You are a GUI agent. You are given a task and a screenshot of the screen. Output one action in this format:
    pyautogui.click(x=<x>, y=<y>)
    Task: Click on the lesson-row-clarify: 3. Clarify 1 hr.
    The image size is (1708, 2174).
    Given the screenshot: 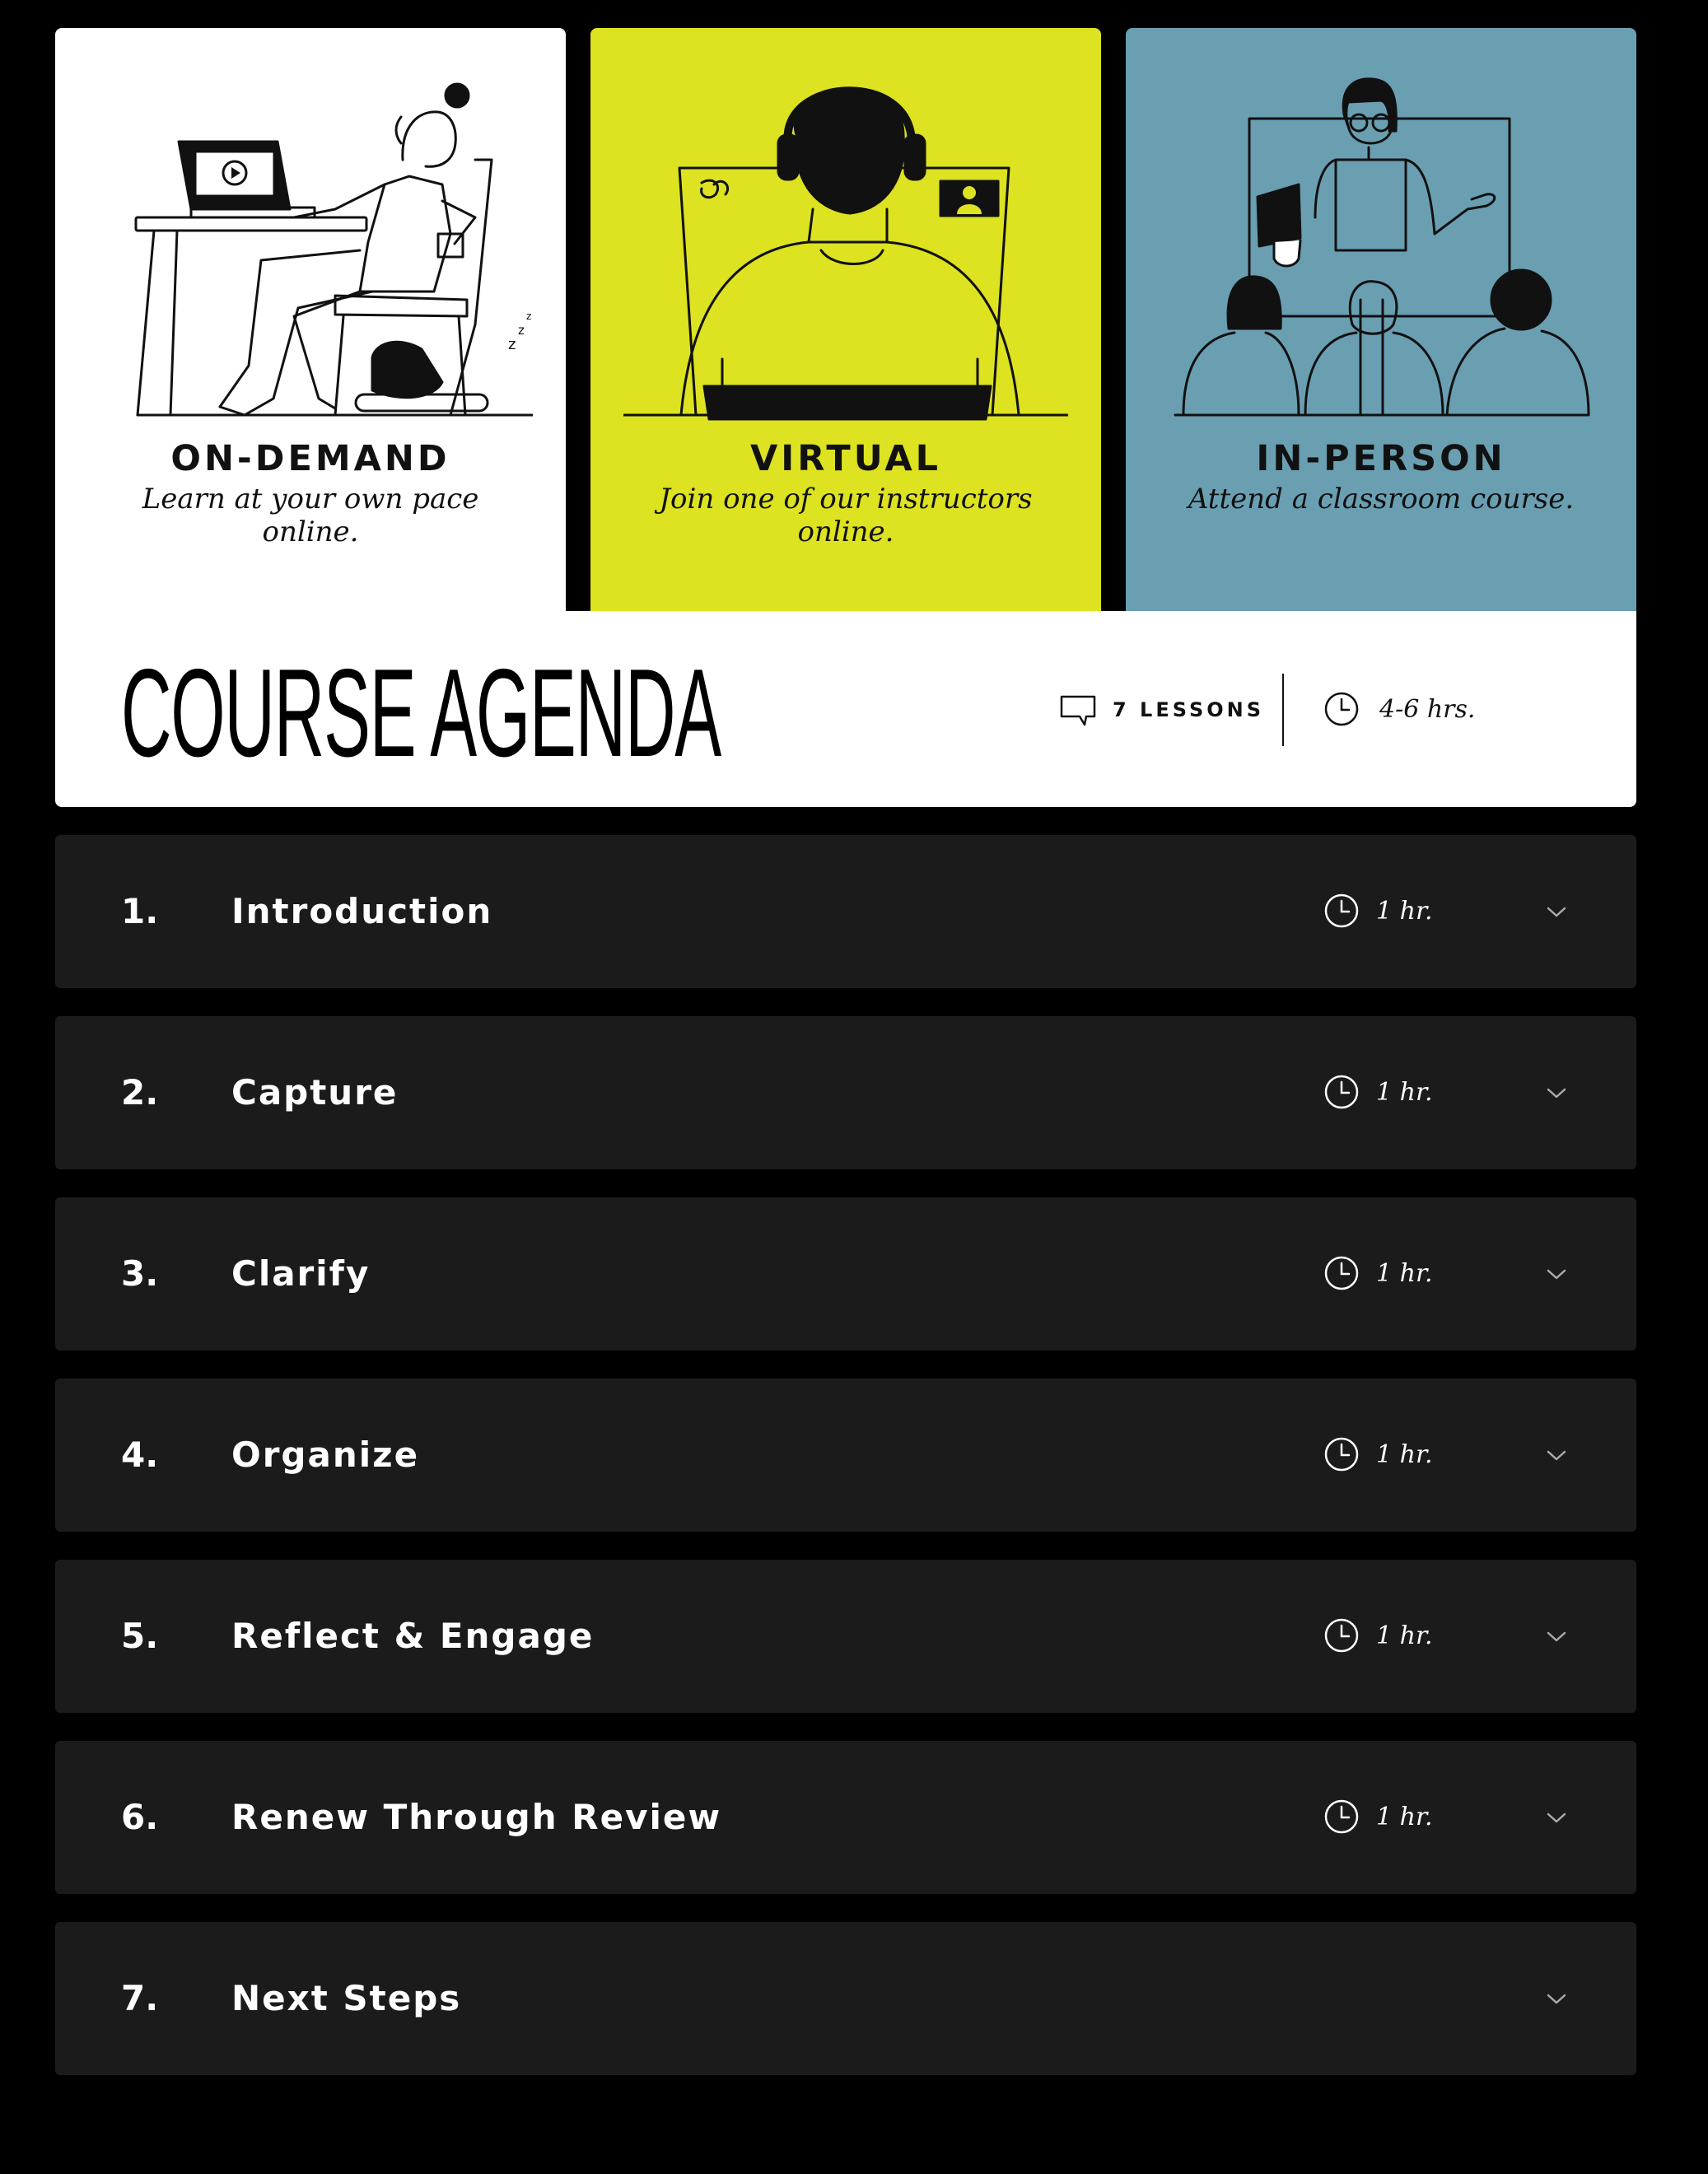 What is the action you would take?
    pyautogui.click(x=845, y=1274)
    